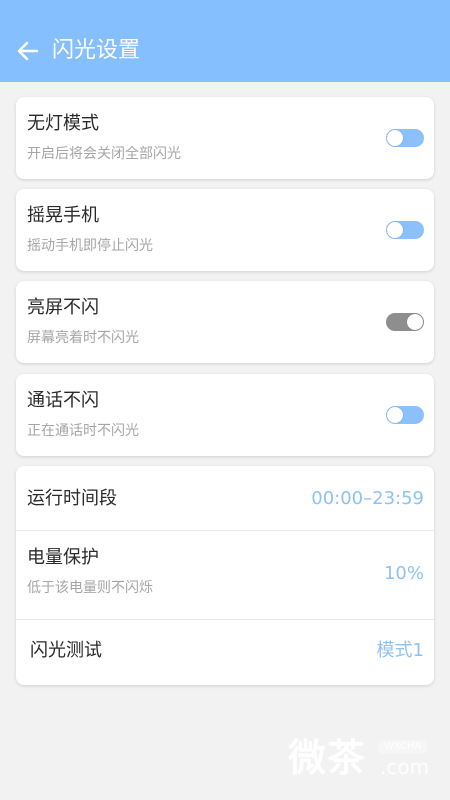  What do you see at coordinates (63, 123) in the screenshot?
I see `setting-label: 无灯模式` at bounding box center [63, 123].